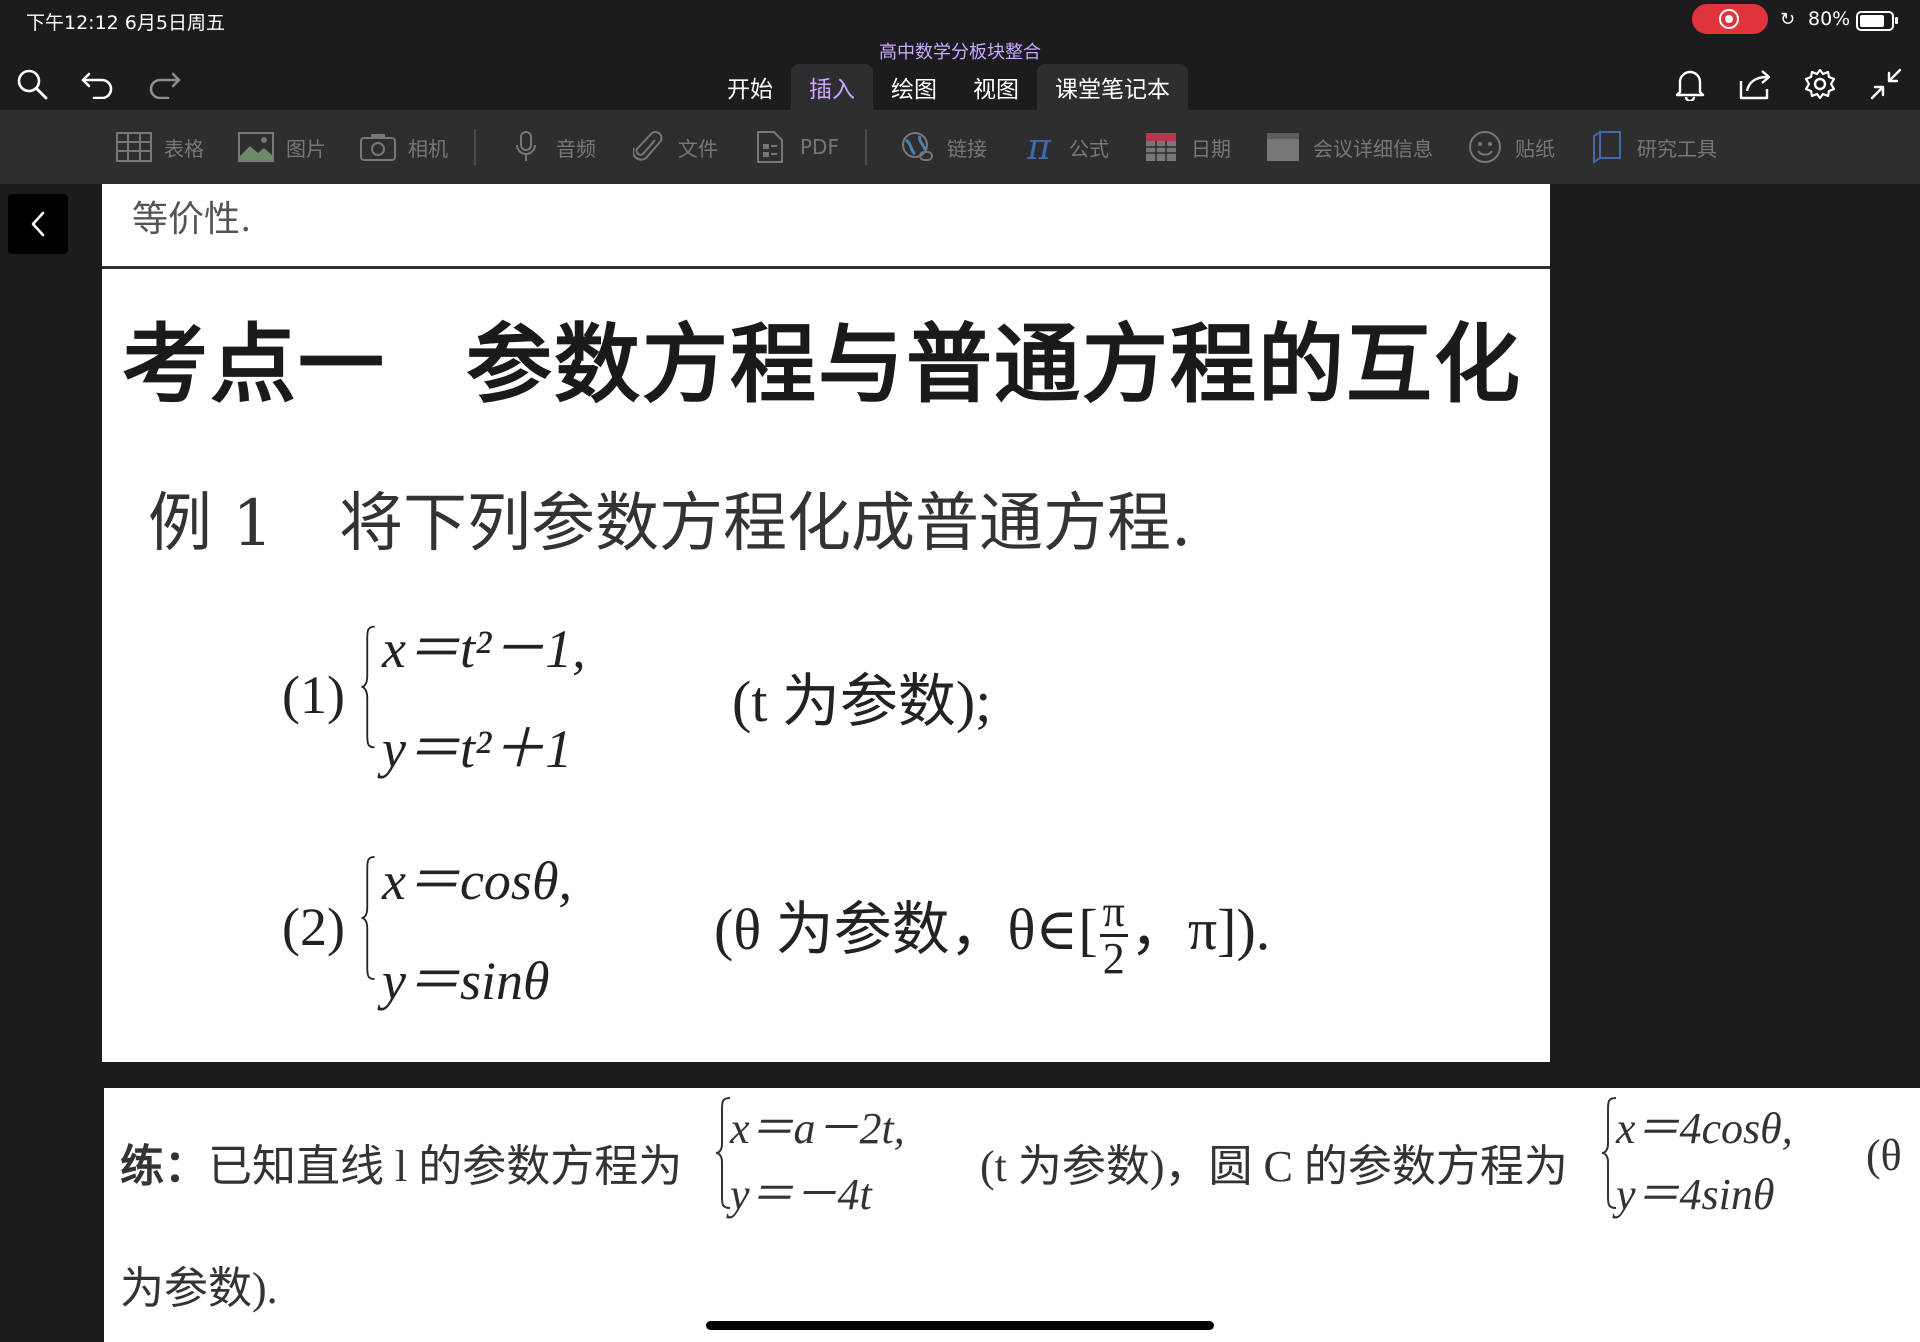 Image resolution: width=1920 pixels, height=1342 pixels. Describe the element at coordinates (134, 147) in the screenshot. I see `table-icon` at that location.